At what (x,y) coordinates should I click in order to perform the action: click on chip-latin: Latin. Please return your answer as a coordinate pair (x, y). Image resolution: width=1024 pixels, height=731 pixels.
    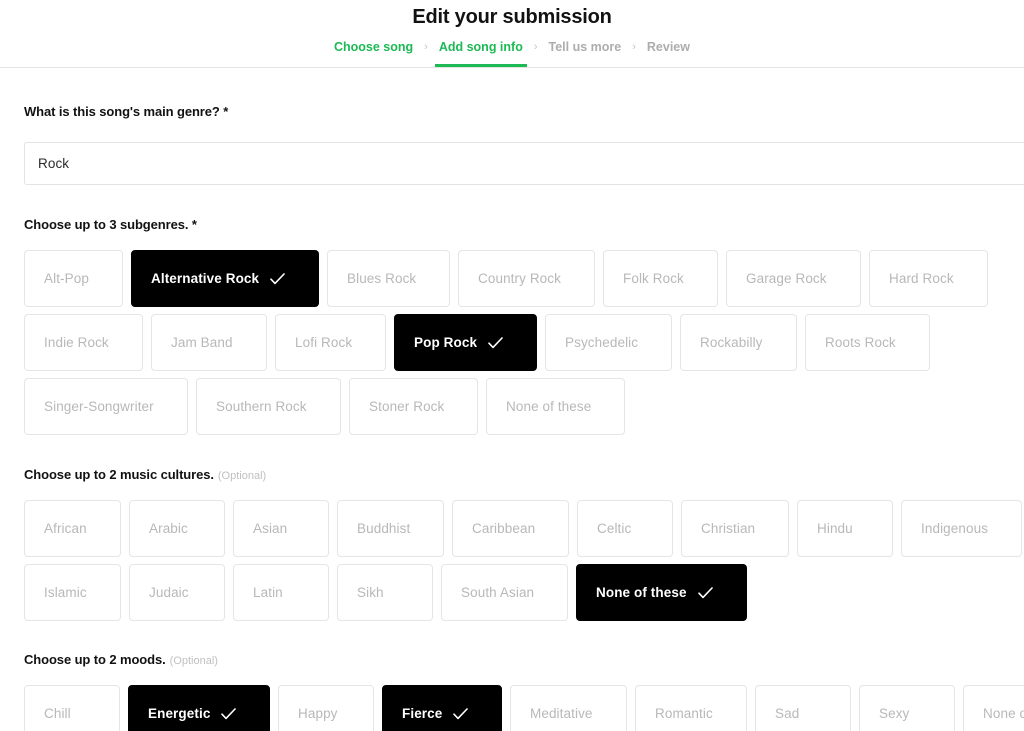
    Looking at the image, I should click on (281, 592).